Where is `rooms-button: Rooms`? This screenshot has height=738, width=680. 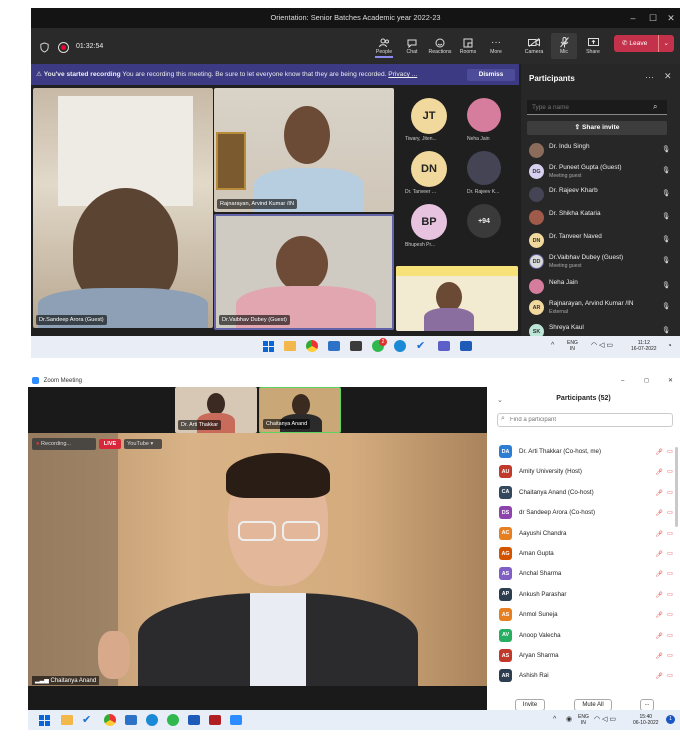
rooms-button: Rooms is located at coordinates (468, 45).